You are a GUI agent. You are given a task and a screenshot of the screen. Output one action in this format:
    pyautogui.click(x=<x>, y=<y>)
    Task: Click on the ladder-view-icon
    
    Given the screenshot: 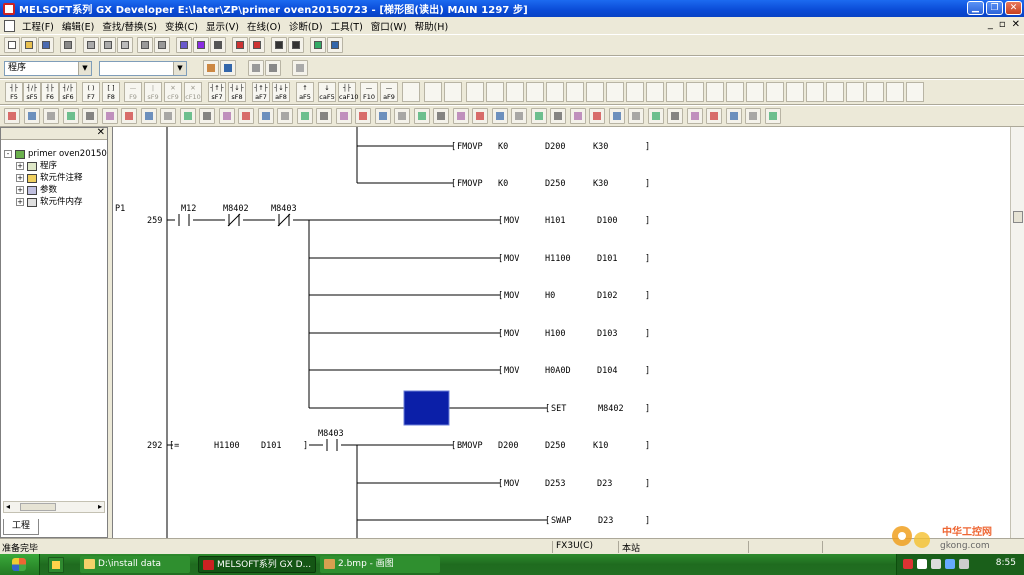 What is the action you would take?
    pyautogui.click(x=318, y=45)
    